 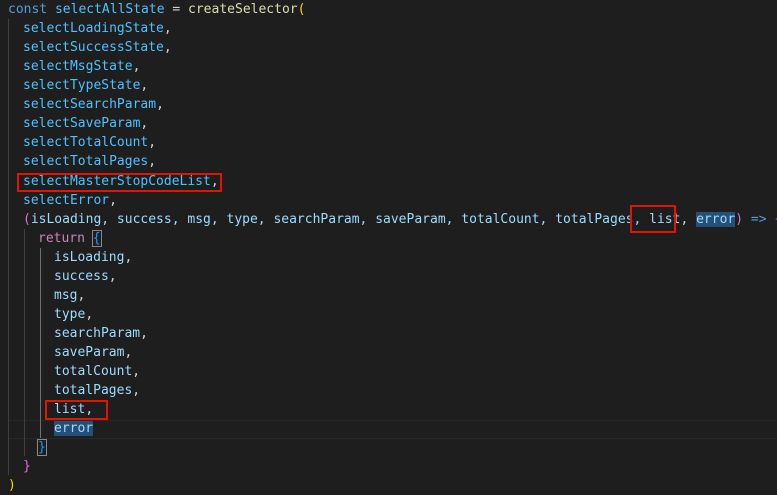 I want to click on code-line: selectTotalPages,, so click(x=89, y=161).